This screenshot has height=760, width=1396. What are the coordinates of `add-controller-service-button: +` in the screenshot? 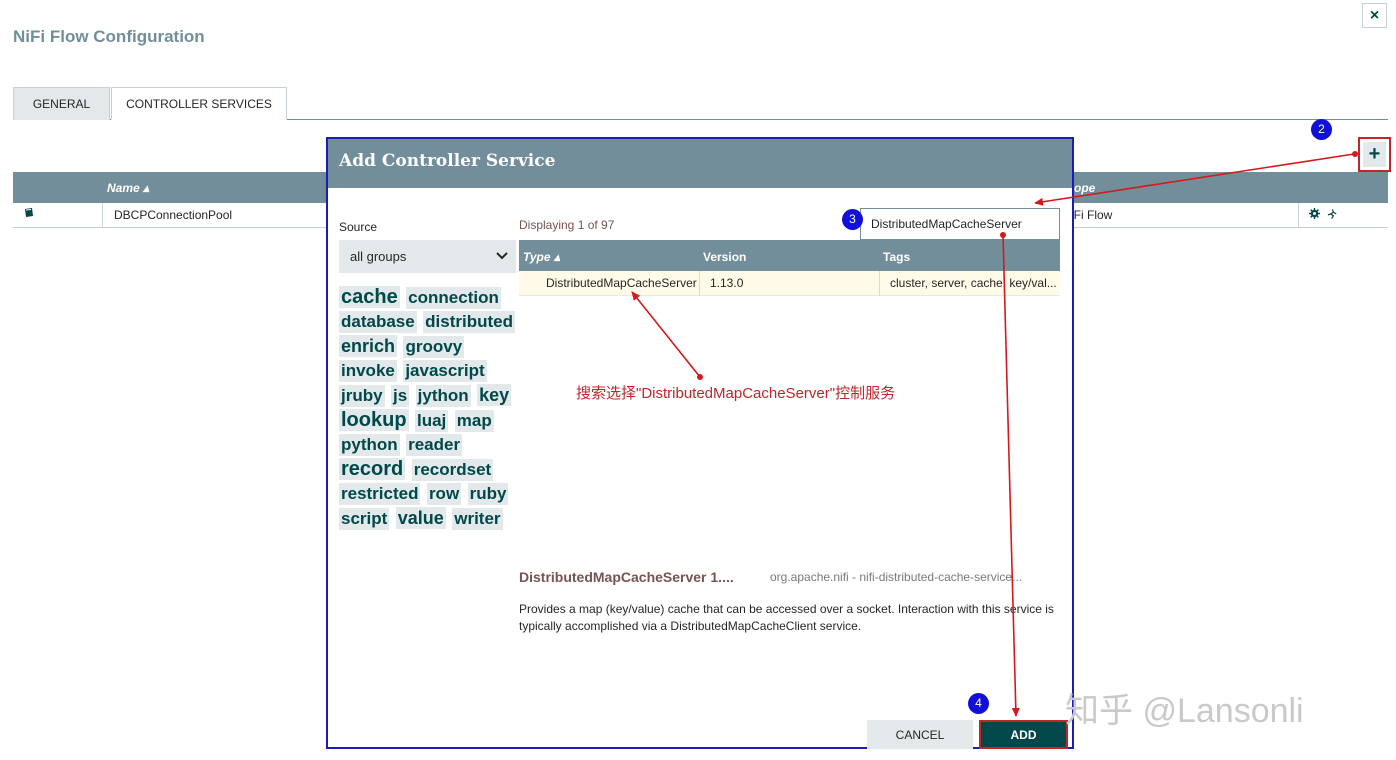 It's located at (1374, 154).